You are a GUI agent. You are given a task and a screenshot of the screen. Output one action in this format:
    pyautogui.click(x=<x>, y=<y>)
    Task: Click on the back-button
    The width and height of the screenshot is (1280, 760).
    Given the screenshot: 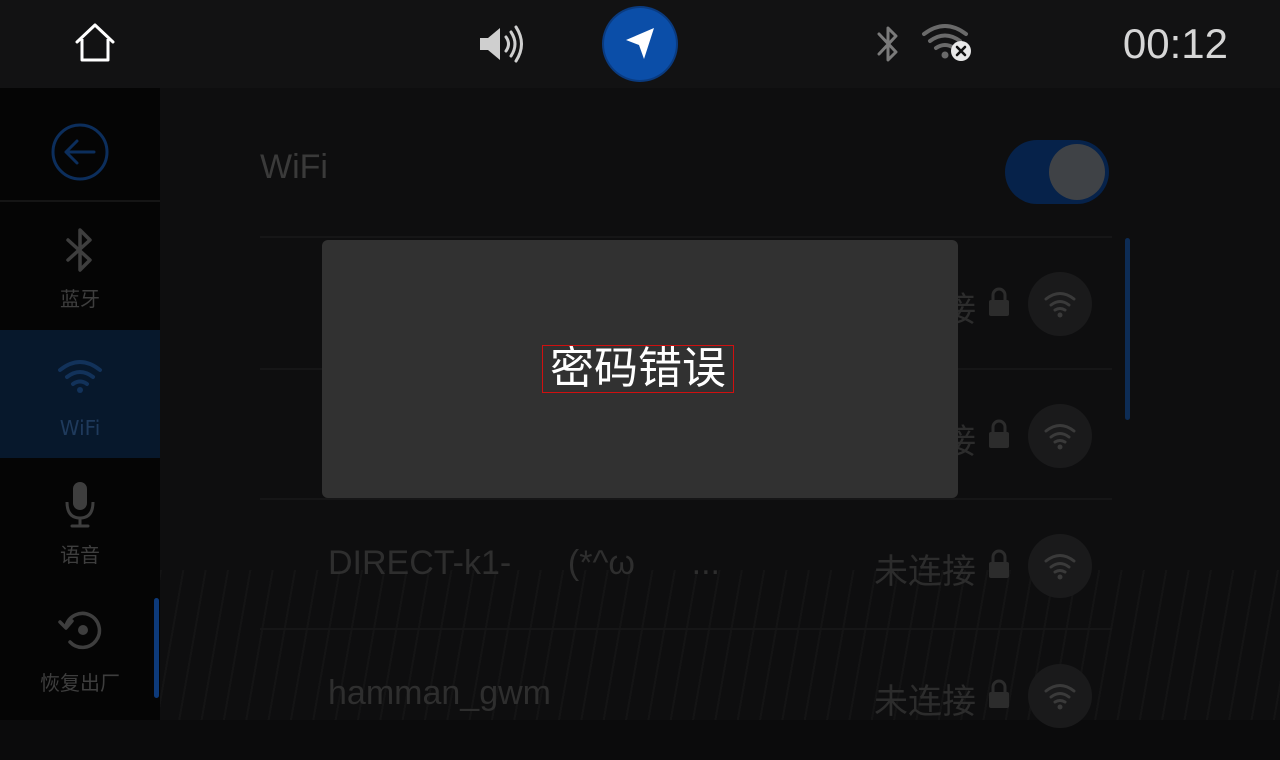 What is the action you would take?
    pyautogui.click(x=80, y=145)
    